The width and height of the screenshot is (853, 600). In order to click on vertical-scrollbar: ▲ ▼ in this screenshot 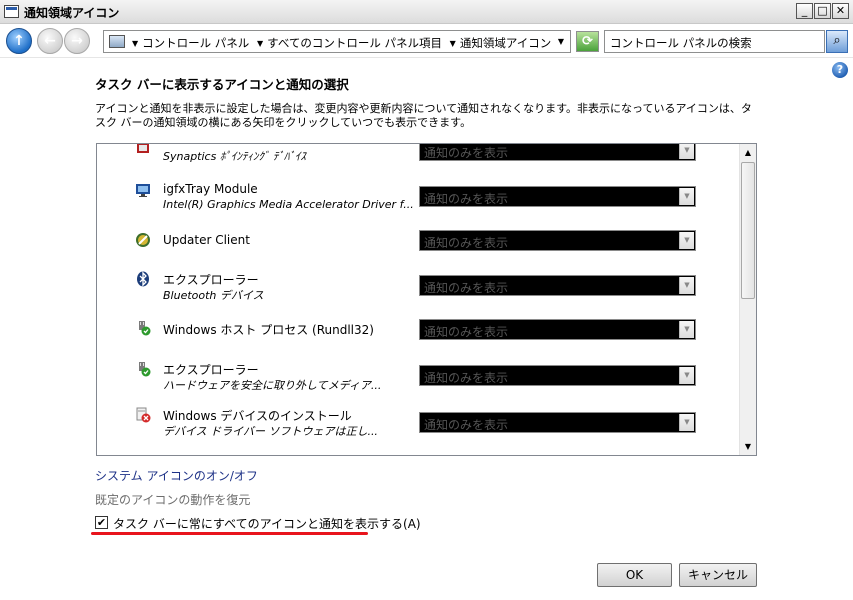, I will do `click(747, 299)`.